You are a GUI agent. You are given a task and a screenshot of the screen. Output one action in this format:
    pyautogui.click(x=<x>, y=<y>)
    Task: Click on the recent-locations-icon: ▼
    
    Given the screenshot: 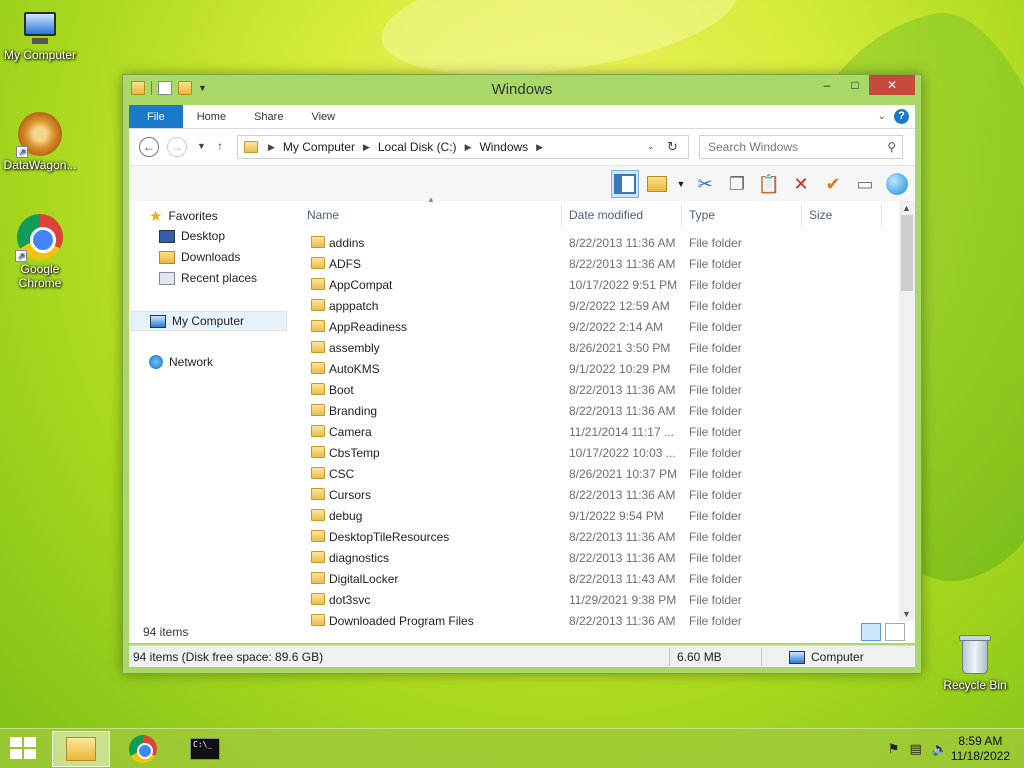 What is the action you would take?
    pyautogui.click(x=201, y=146)
    